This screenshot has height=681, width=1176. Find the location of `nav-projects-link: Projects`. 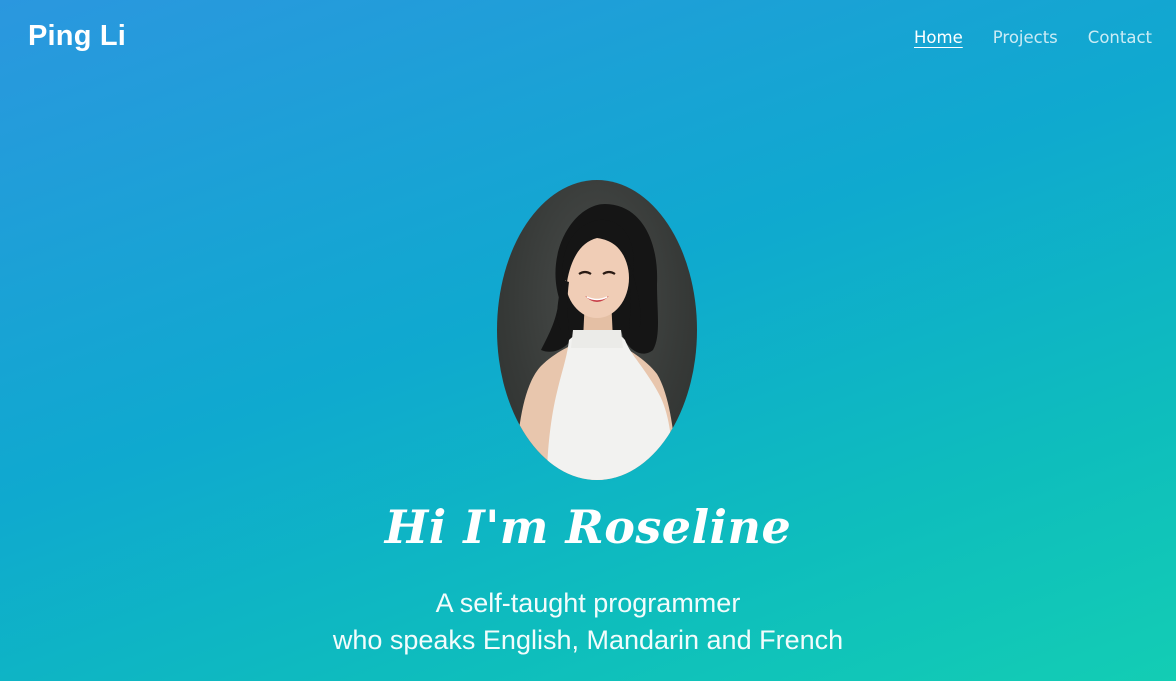

nav-projects-link: Projects is located at coordinates (1025, 37).